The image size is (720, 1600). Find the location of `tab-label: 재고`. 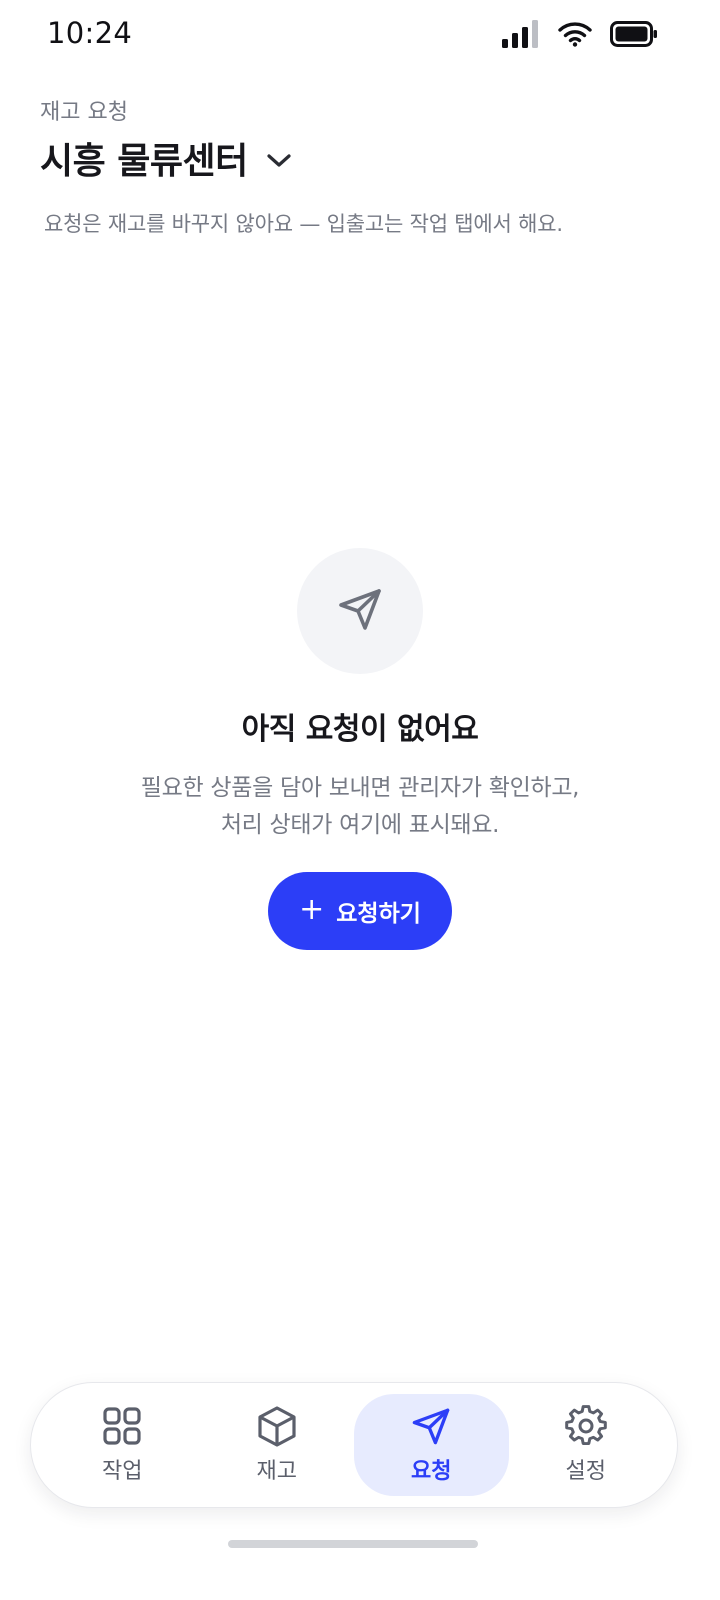

tab-label: 재고 is located at coordinates (276, 1471).